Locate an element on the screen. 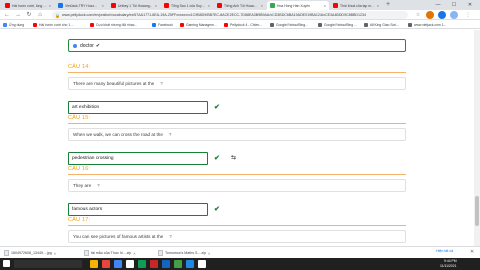 This screenshot has width=480, height=270. taskbar-search-box is located at coordinates (48, 264).